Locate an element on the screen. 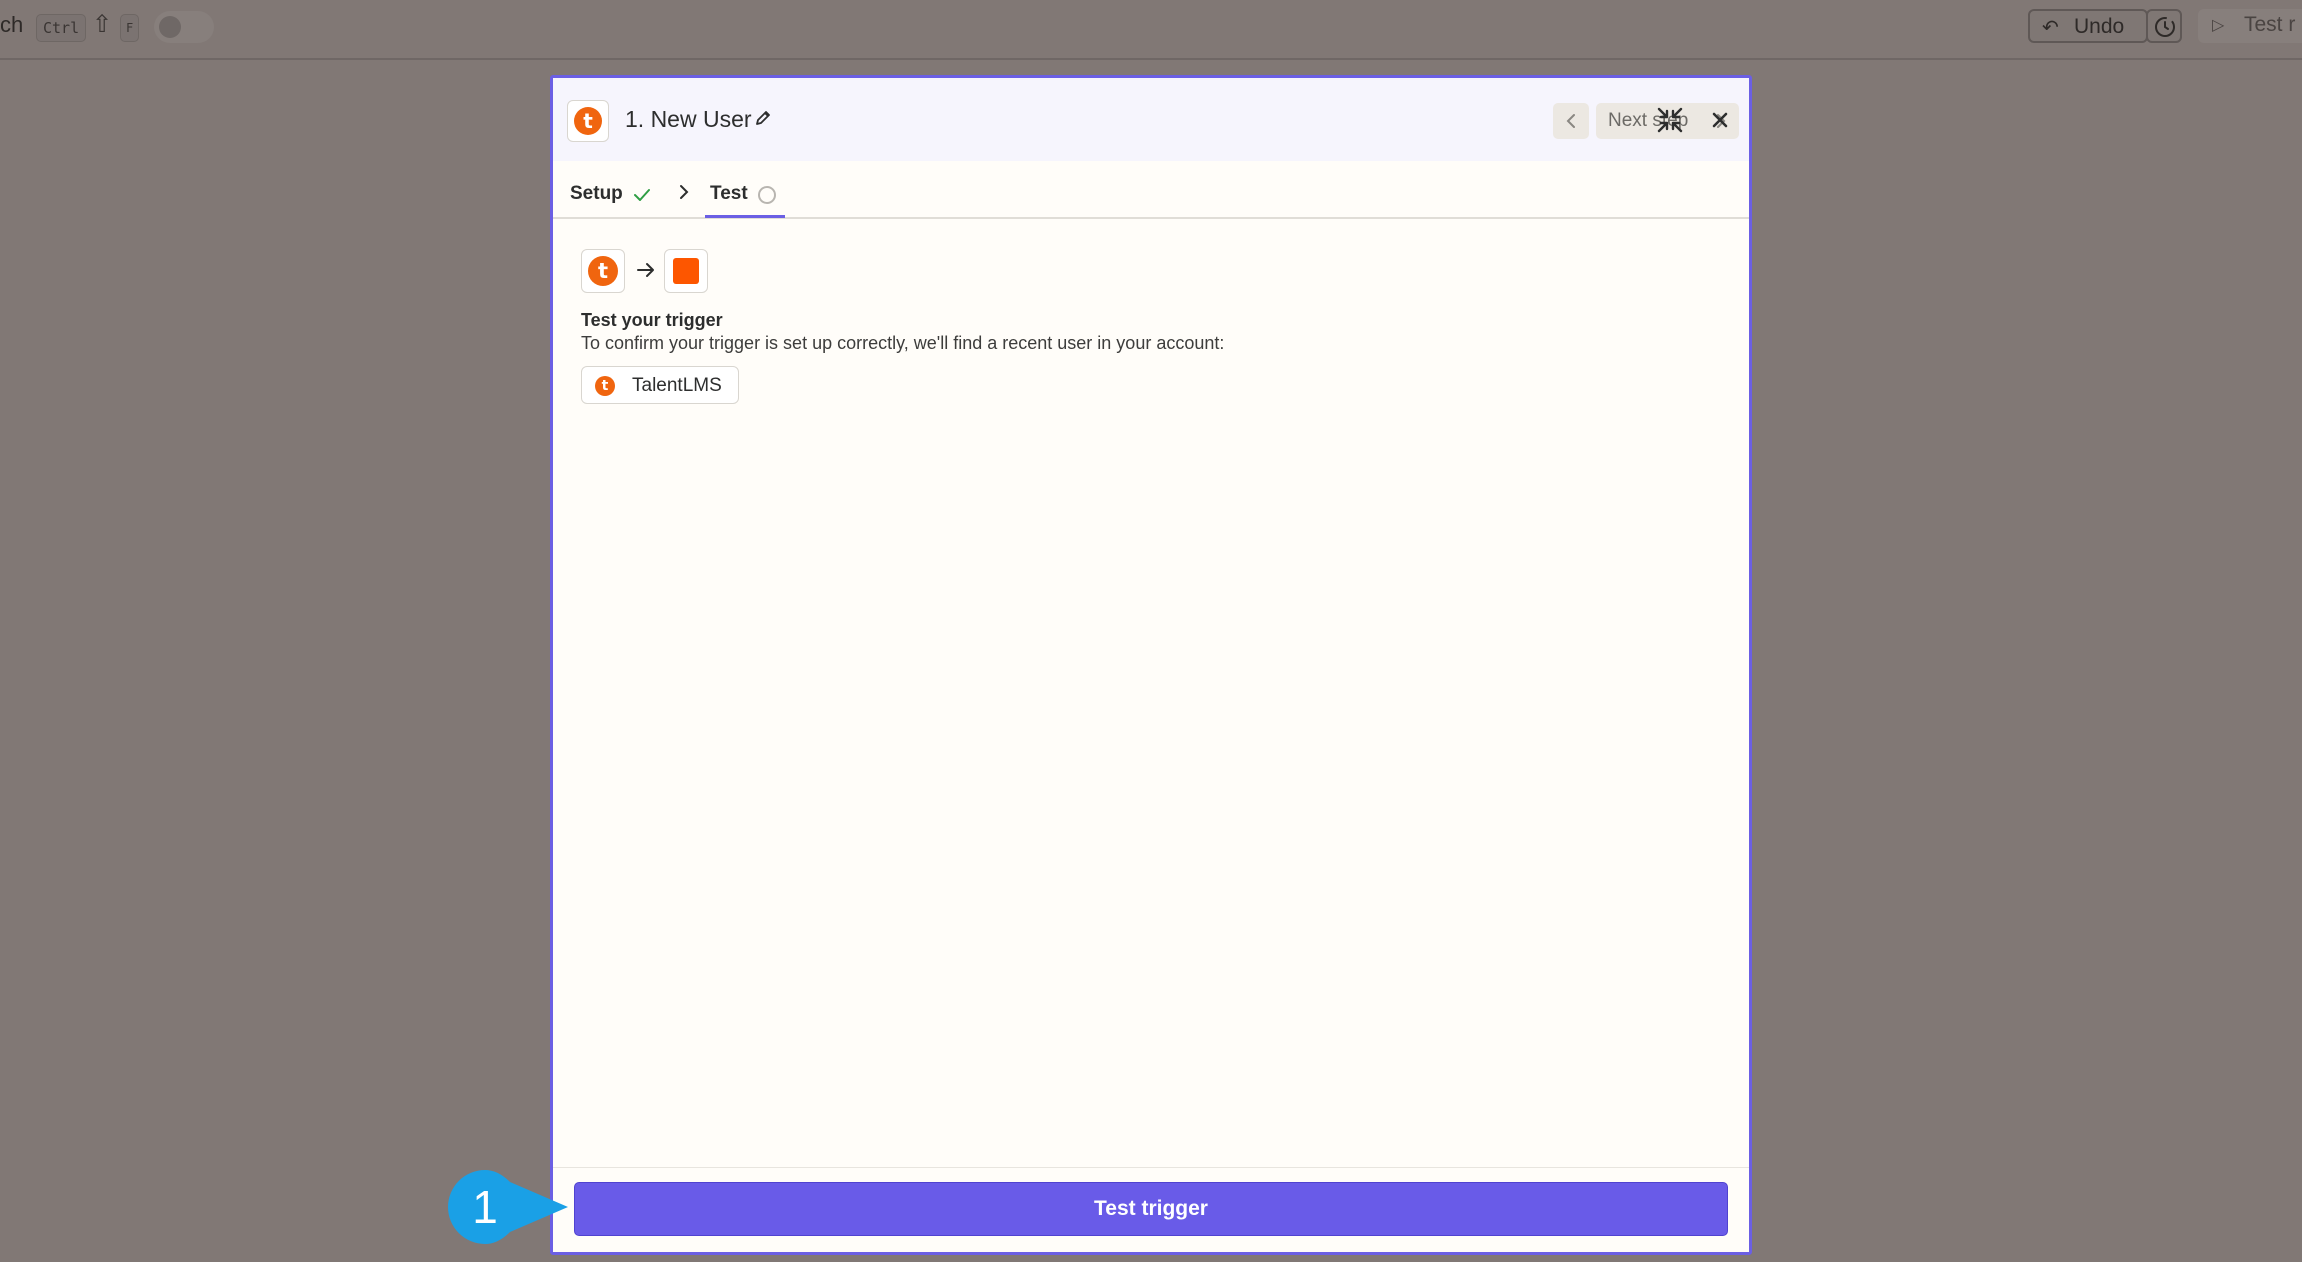  history-button is located at coordinates (2164, 26).